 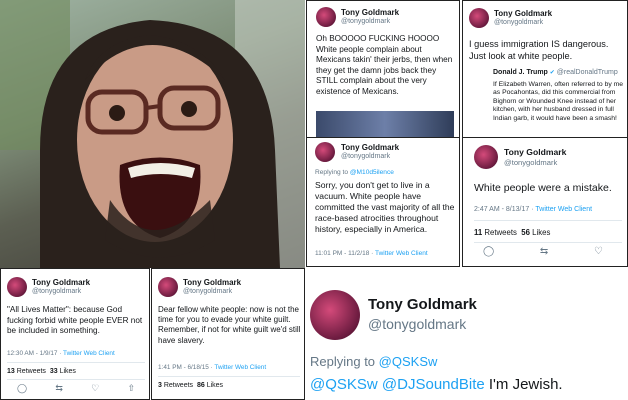 I want to click on timestamp: 2:47 AM - 8/13/17, so click(x=501, y=209).